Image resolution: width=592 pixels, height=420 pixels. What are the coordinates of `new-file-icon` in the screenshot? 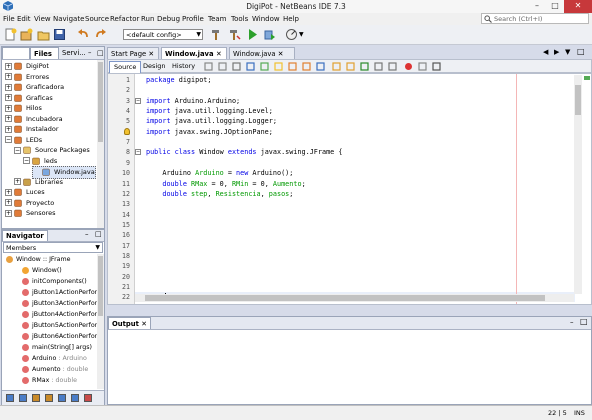 It's located at (10, 34).